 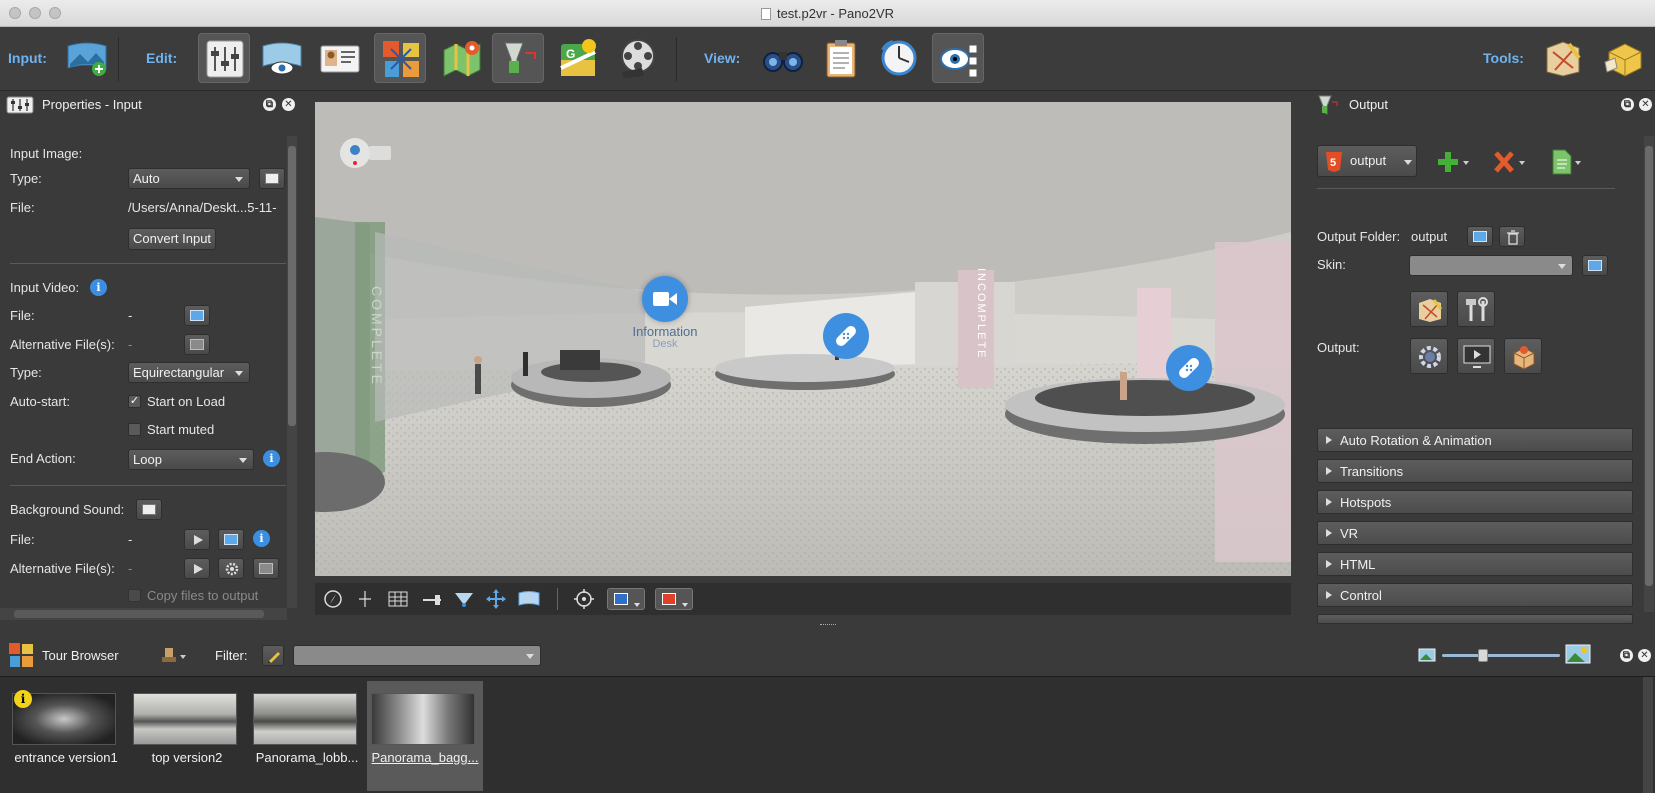 What do you see at coordinates (189, 178) in the screenshot?
I see `type-select: Auto` at bounding box center [189, 178].